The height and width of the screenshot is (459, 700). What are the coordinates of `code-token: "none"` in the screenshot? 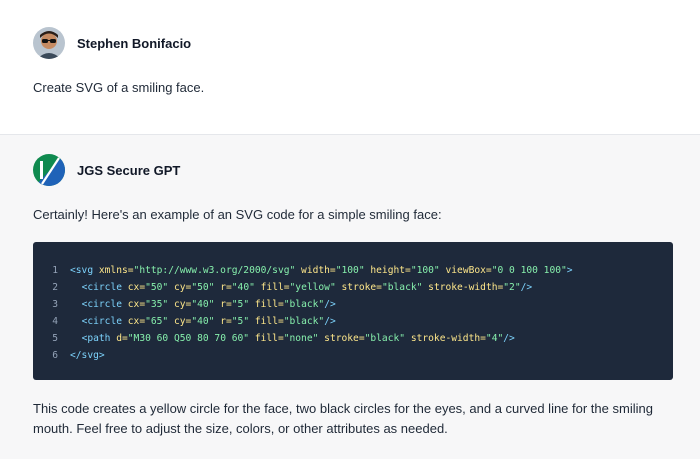 It's located at (301, 338).